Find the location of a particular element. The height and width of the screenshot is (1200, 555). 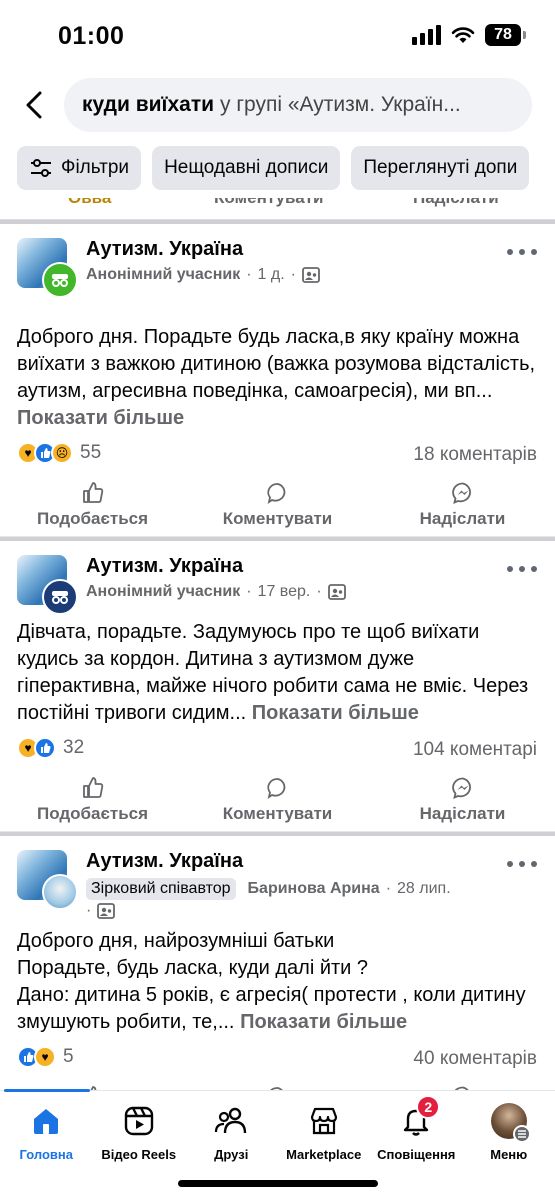

comments-count: 40 коментарів is located at coordinates (475, 1059).